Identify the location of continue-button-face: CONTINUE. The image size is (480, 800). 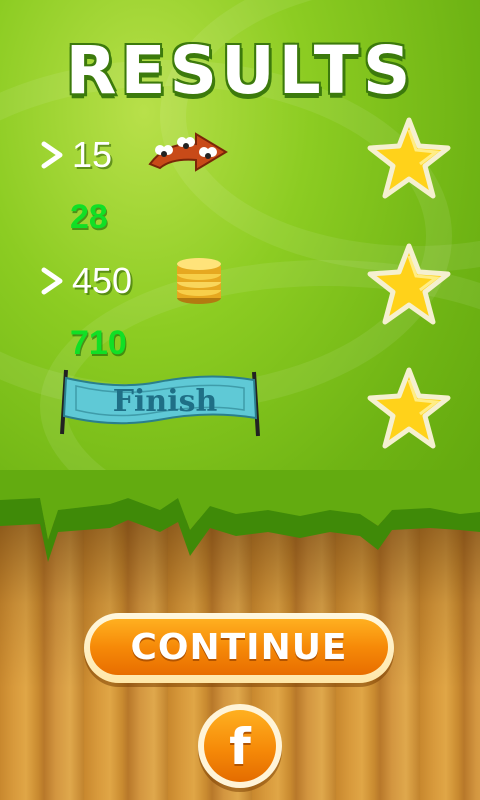
(239, 647).